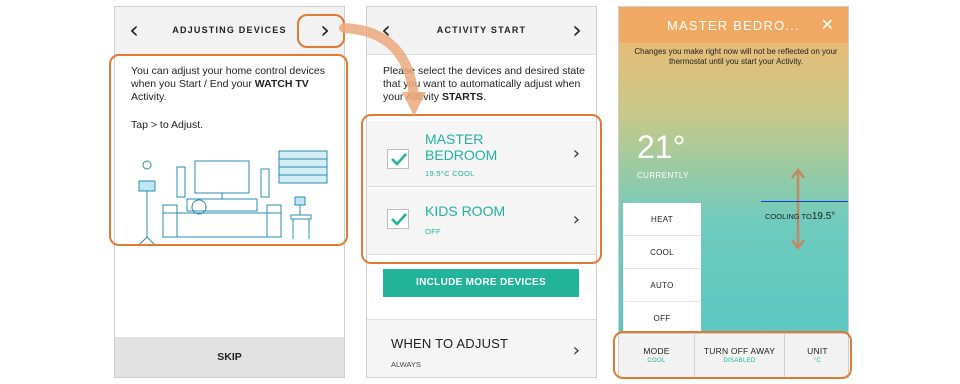 This screenshot has height=384, width=960. Describe the element at coordinates (662, 252) in the screenshot. I see `mode-option-cool: COOL` at that location.